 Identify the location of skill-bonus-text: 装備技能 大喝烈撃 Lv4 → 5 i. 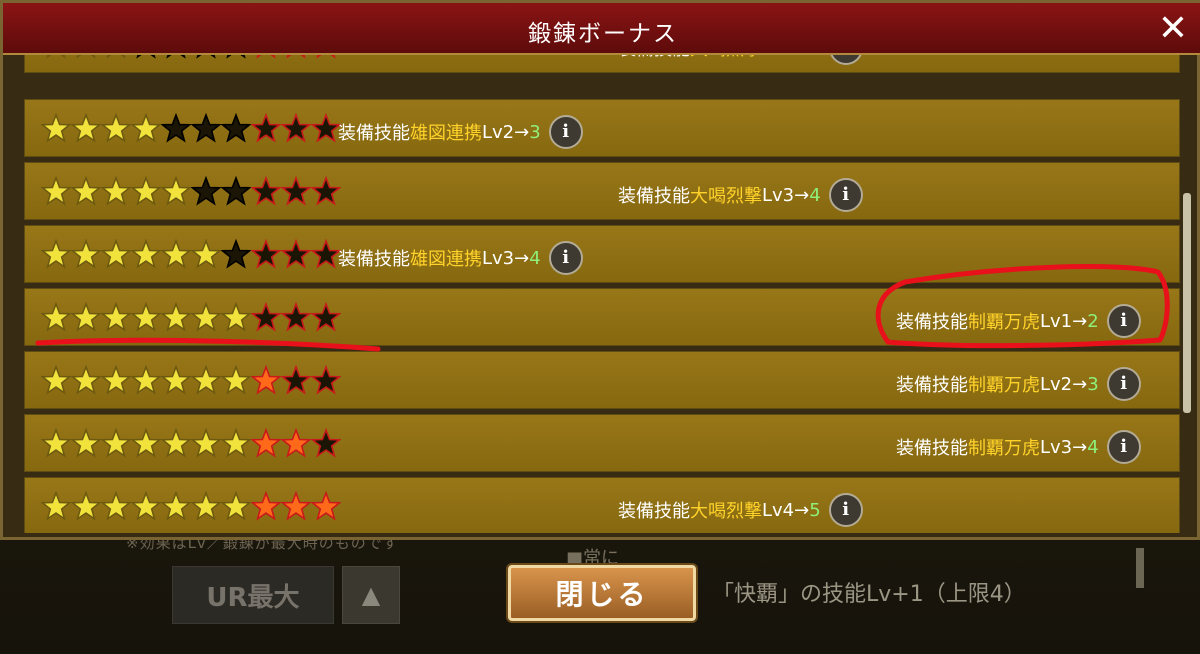
(740, 510).